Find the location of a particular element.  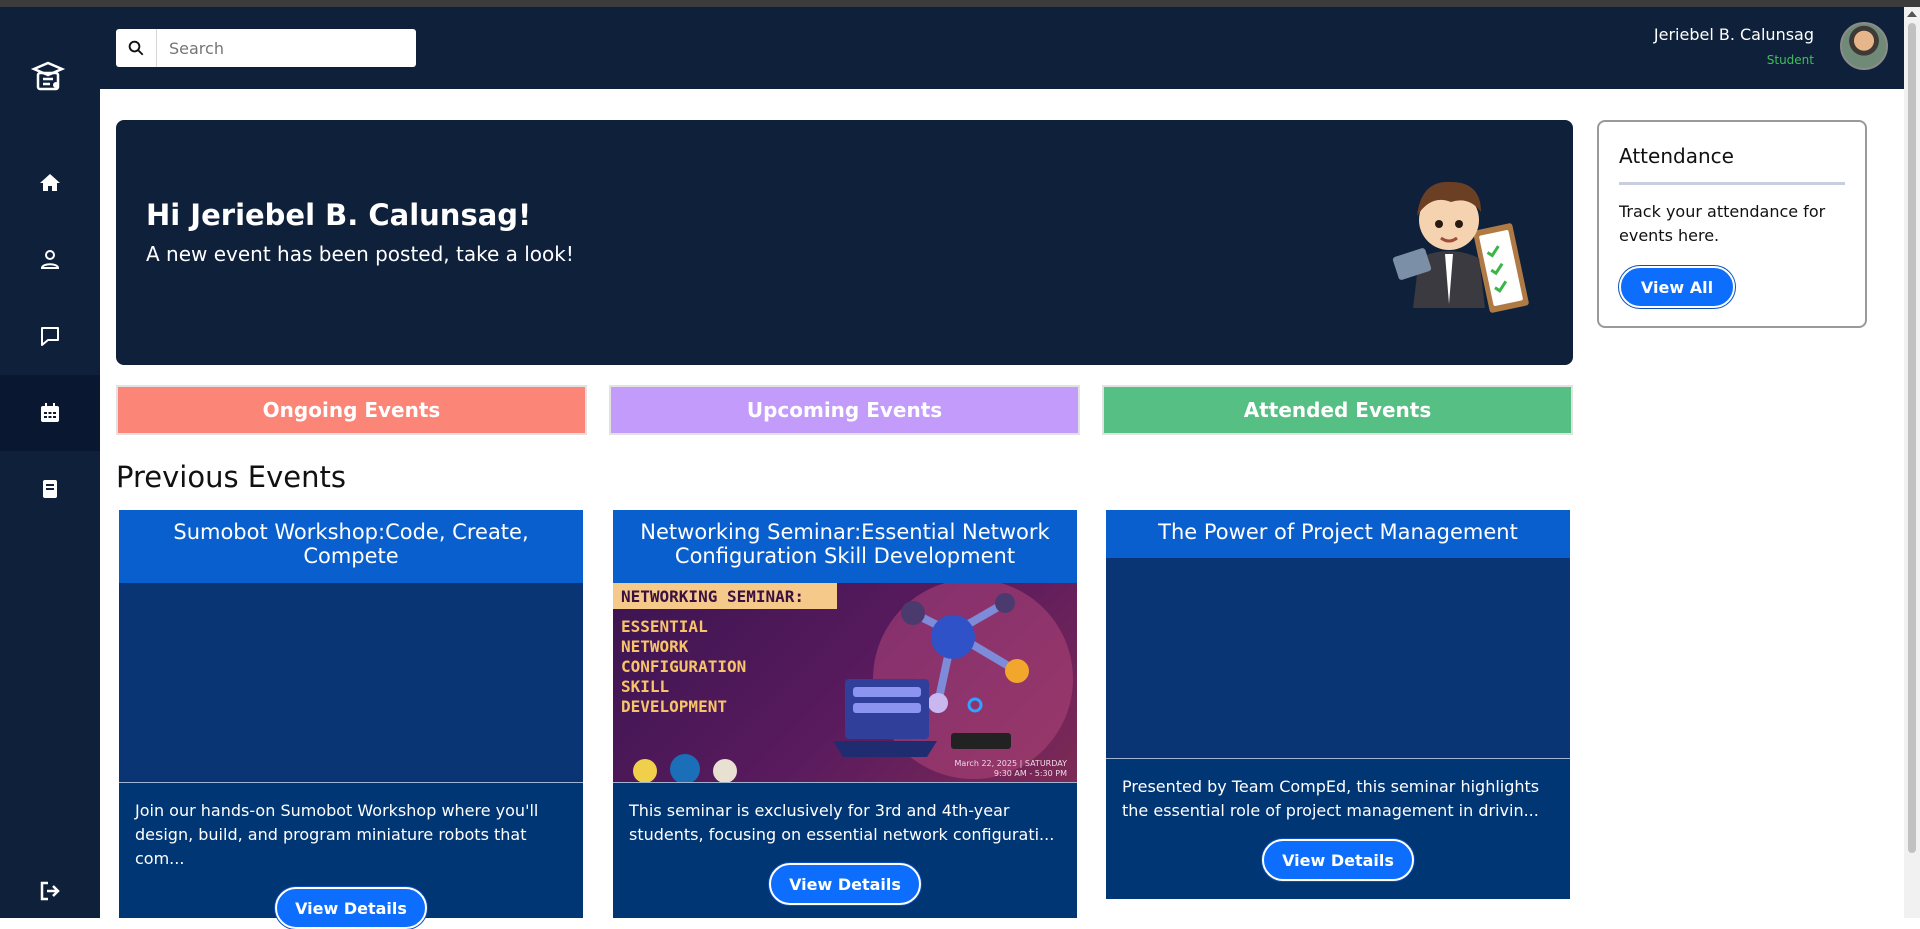

attendance-title: Attendance is located at coordinates (1676, 156).